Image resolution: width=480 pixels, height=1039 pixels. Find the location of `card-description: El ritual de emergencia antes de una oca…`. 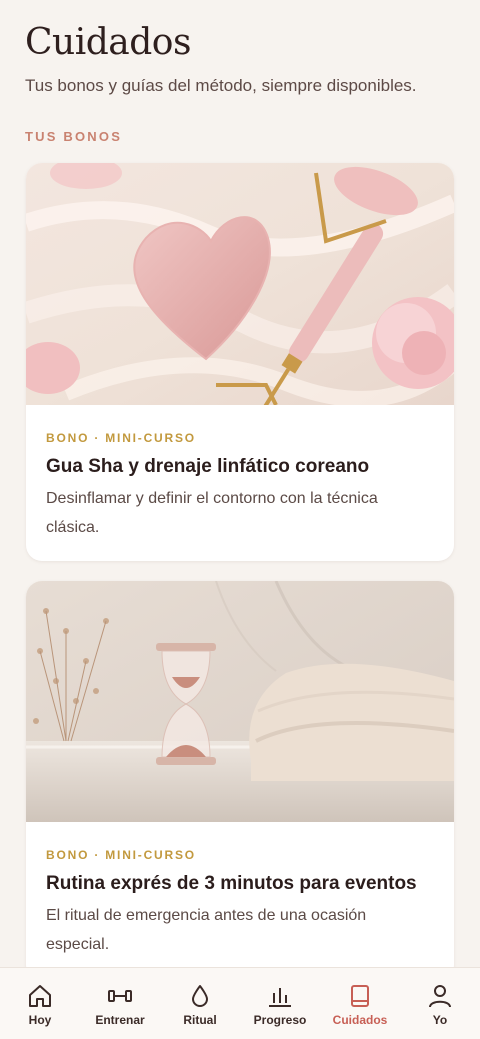

card-description: El ritual de emergencia antes de una oca… is located at coordinates (206, 930).